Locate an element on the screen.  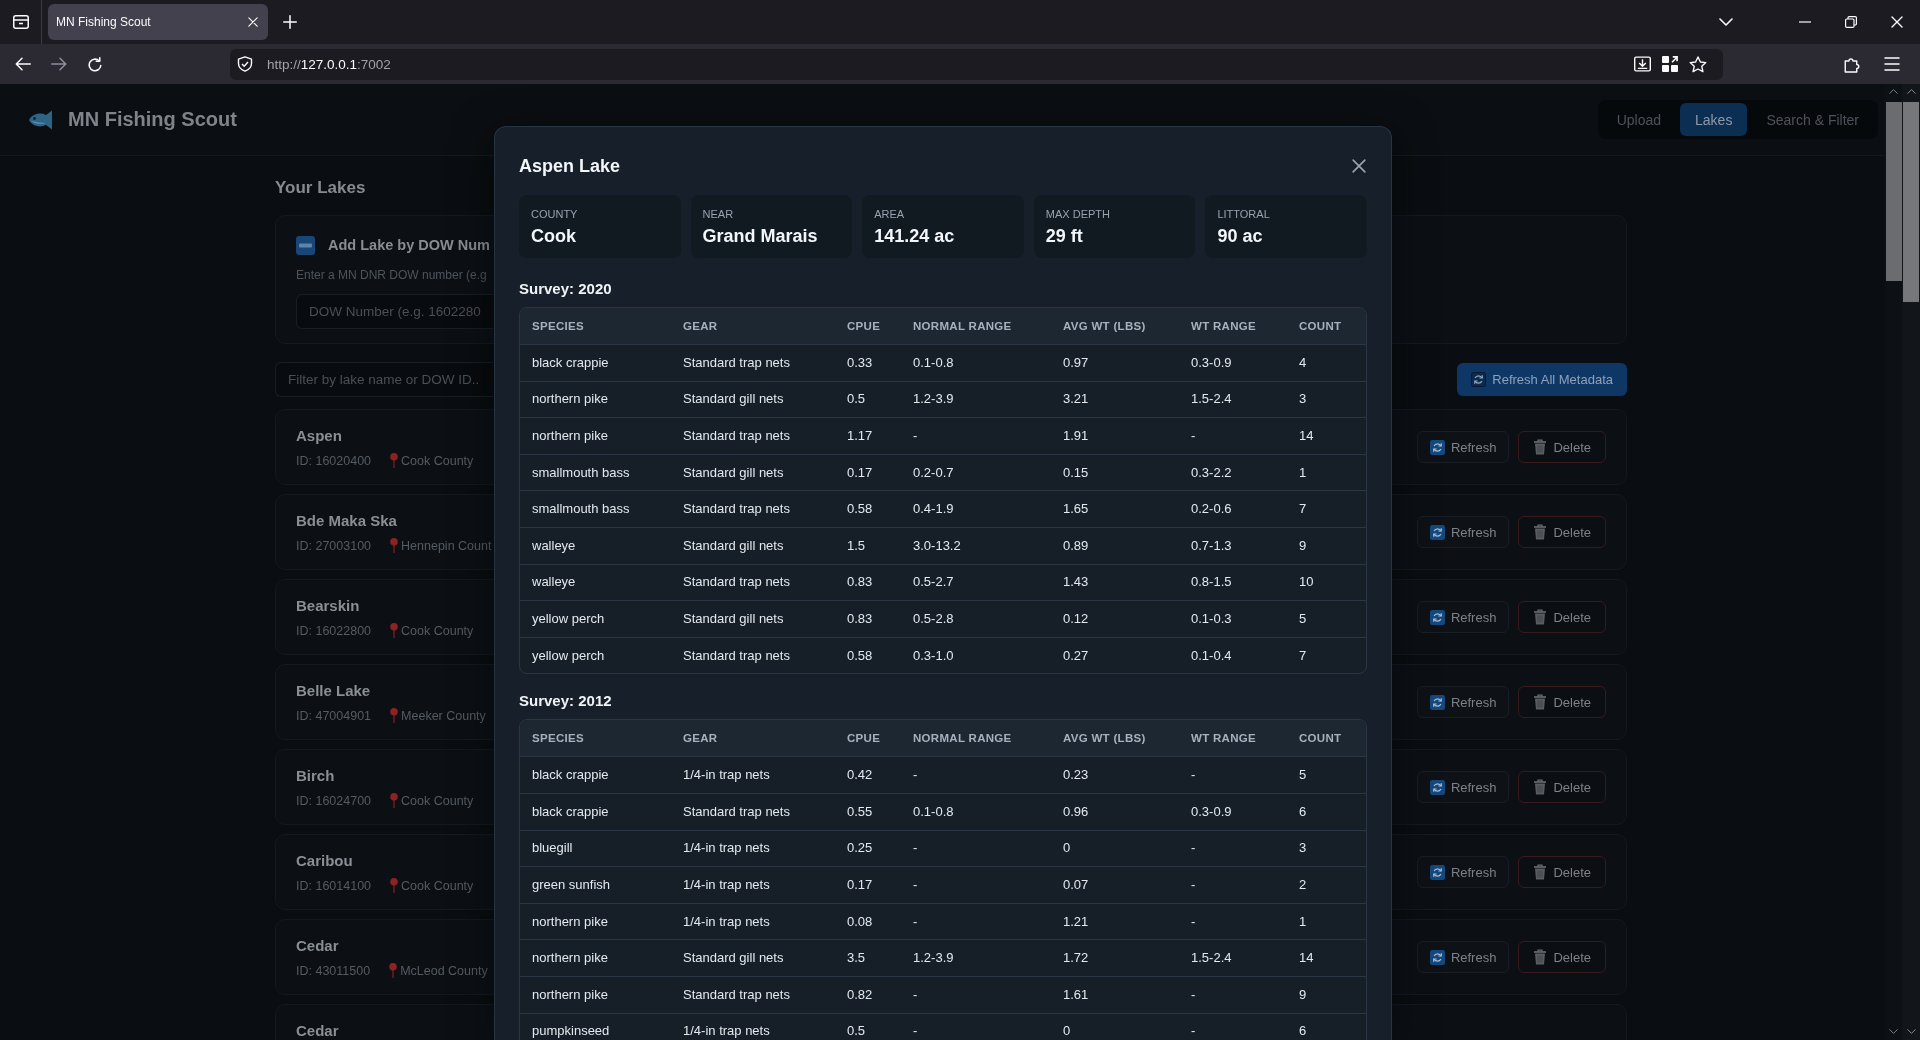
table-cell-text: 3.5 is located at coordinates (856, 958).